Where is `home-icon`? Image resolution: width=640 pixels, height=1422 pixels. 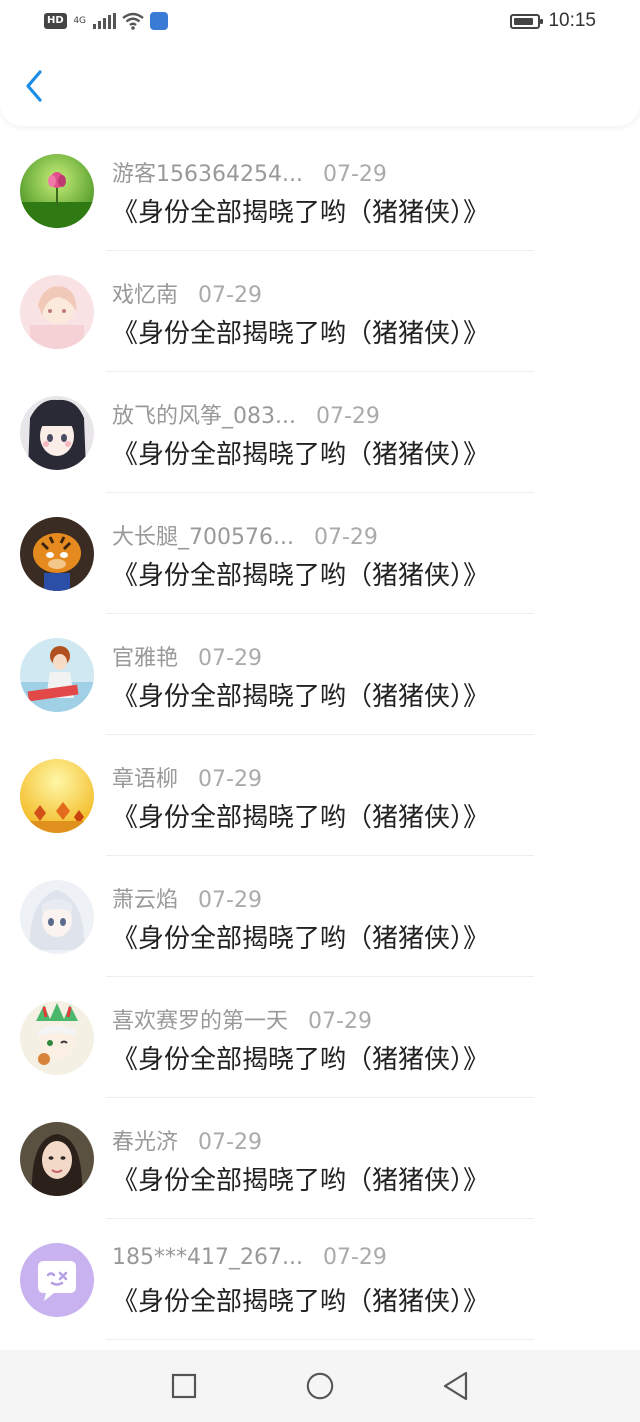
home-icon is located at coordinates (320, 1386).